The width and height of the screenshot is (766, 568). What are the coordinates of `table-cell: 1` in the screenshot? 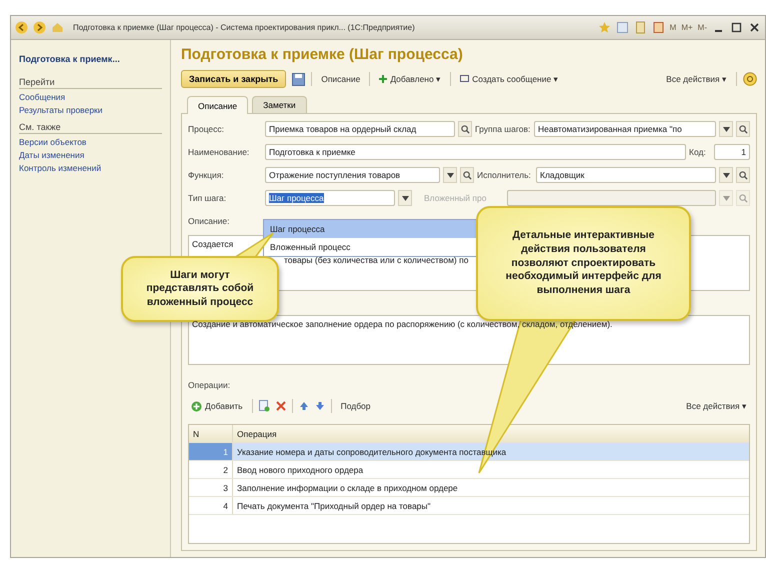 It's located at (211, 451).